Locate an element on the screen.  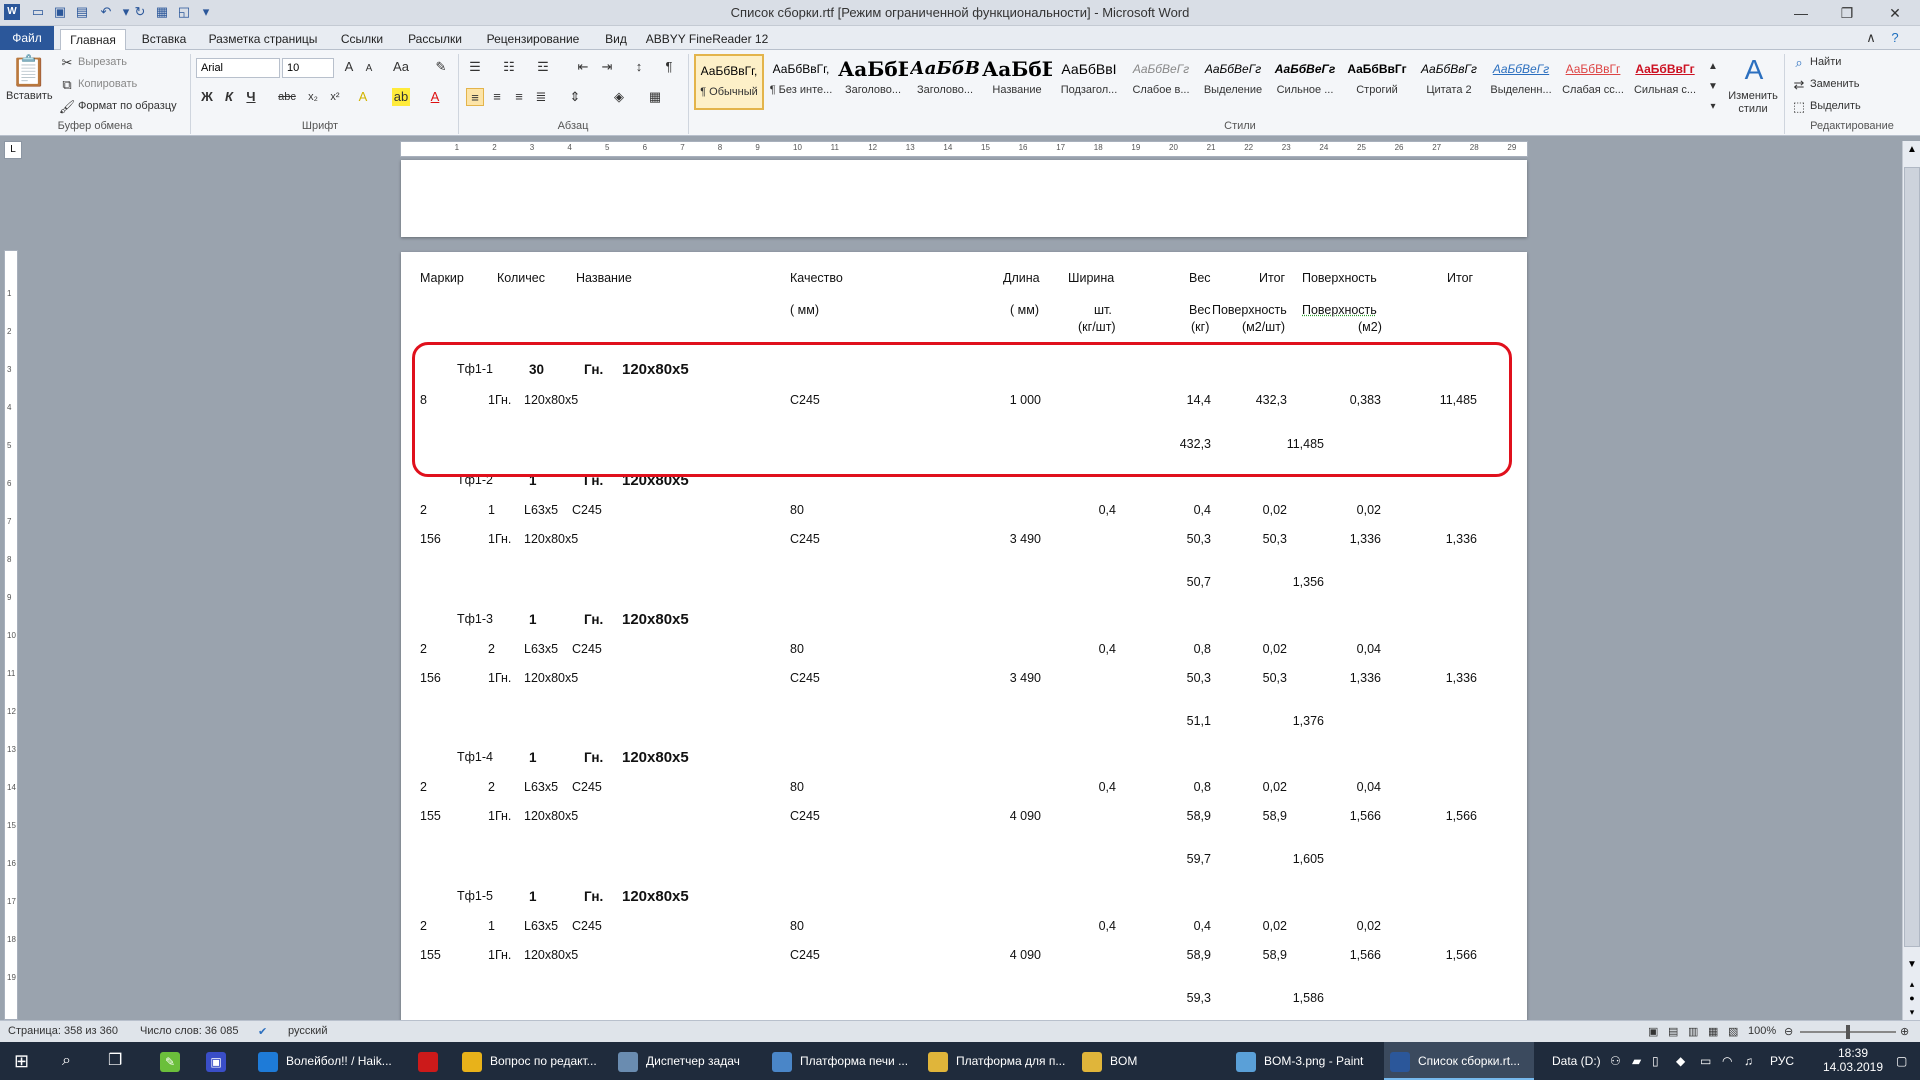
full-screen-view-icon: ▤ is located at coordinates (1673, 1031).